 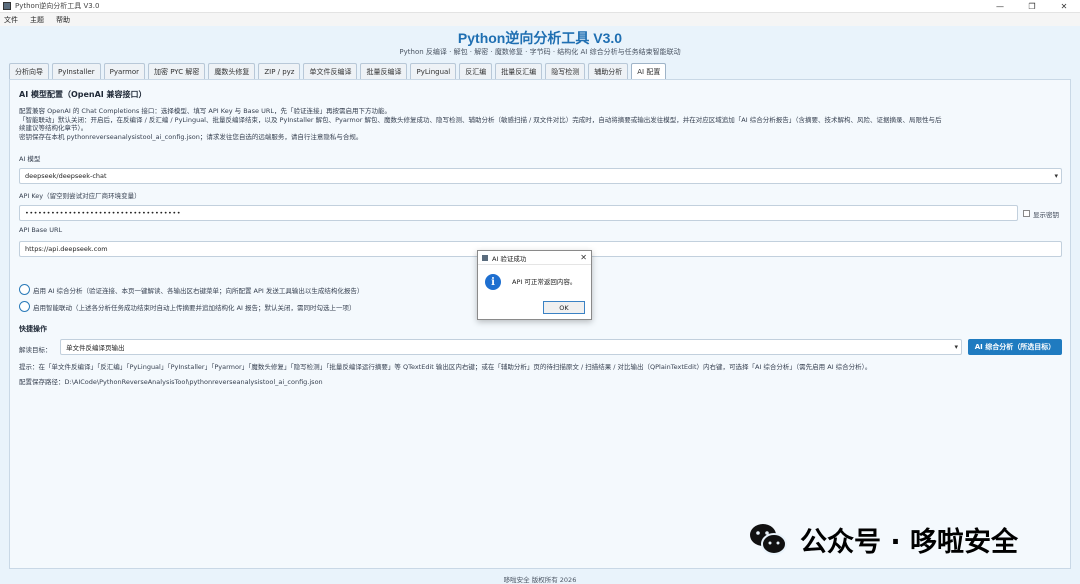 I want to click on tab-item: 批量反编译, so click(x=384, y=71).